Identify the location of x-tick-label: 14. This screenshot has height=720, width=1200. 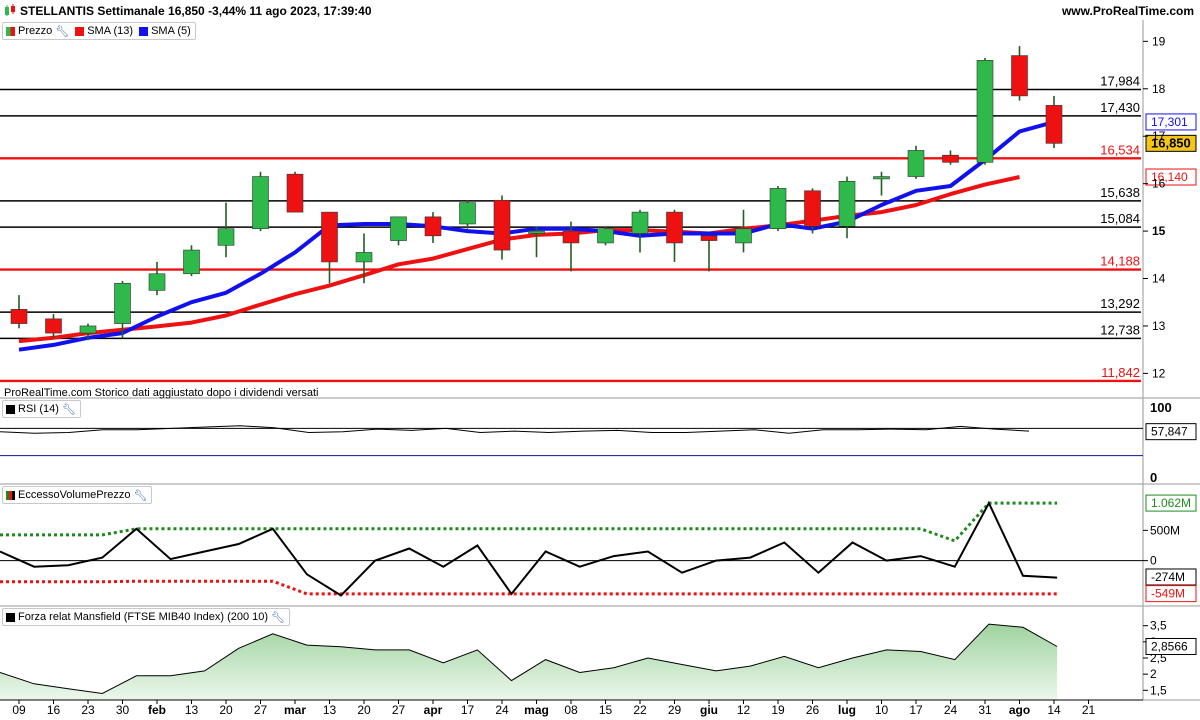
(1054, 710).